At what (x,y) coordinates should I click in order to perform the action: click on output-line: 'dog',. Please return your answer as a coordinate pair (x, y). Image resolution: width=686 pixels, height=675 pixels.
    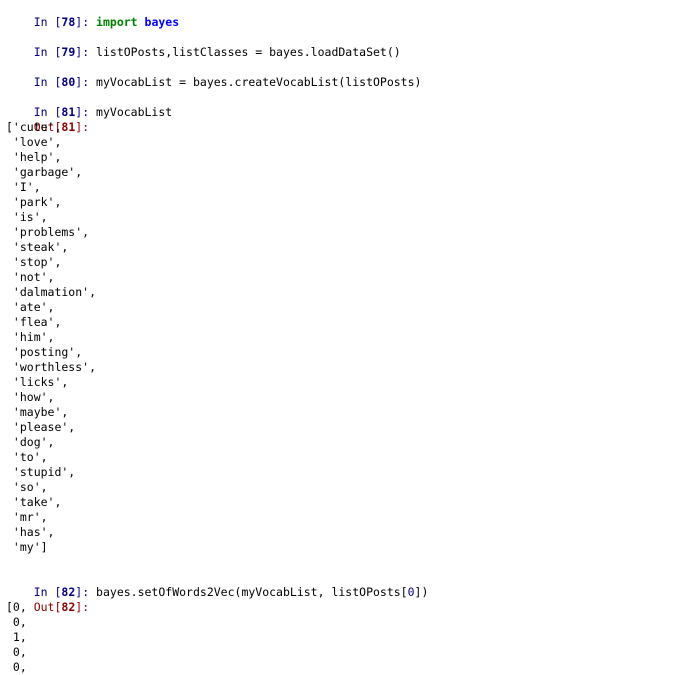
    Looking at the image, I should click on (30, 442).